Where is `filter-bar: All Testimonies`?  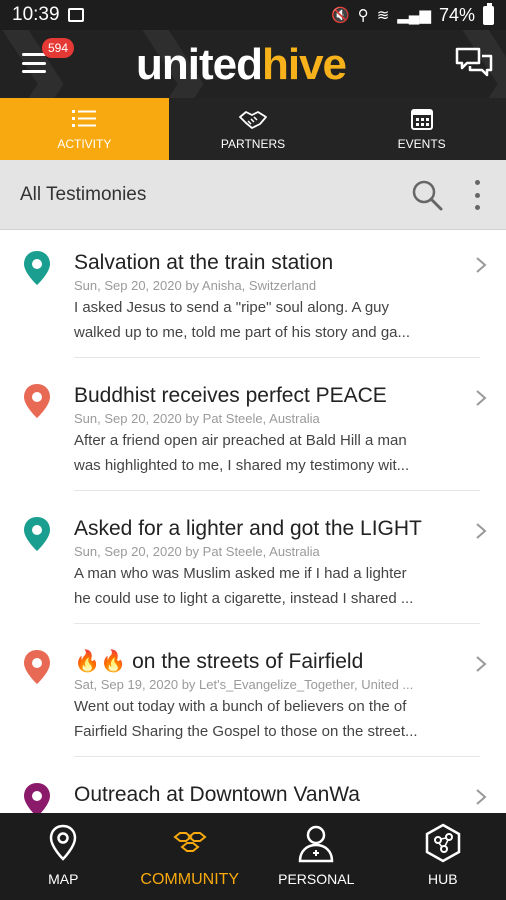 filter-bar: All Testimonies is located at coordinates (253, 195).